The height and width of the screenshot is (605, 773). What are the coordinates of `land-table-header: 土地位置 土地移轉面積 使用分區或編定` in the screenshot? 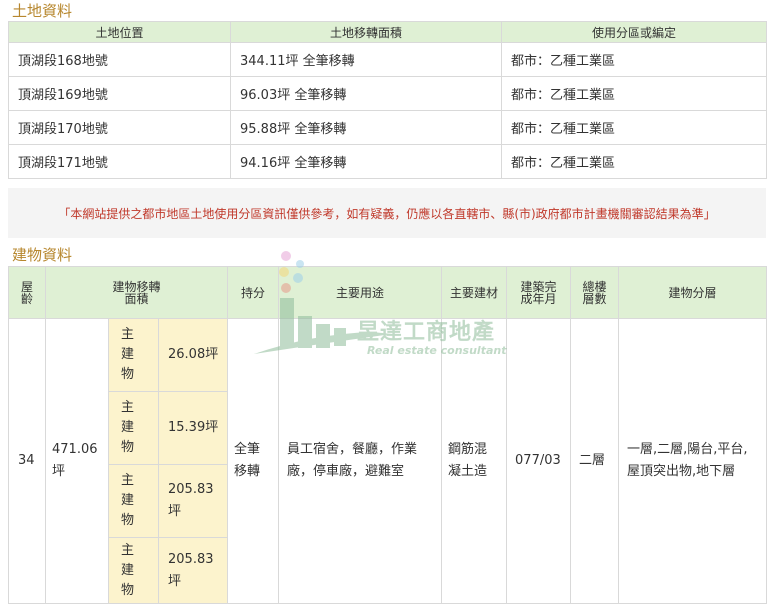 It's located at (387, 32).